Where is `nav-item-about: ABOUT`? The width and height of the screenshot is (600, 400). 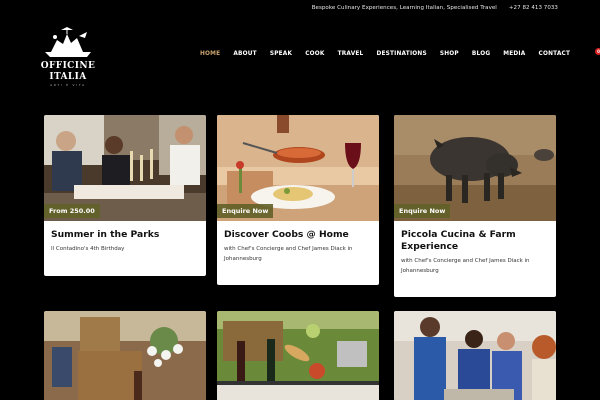
nav-item-about: ABOUT is located at coordinates (245, 54).